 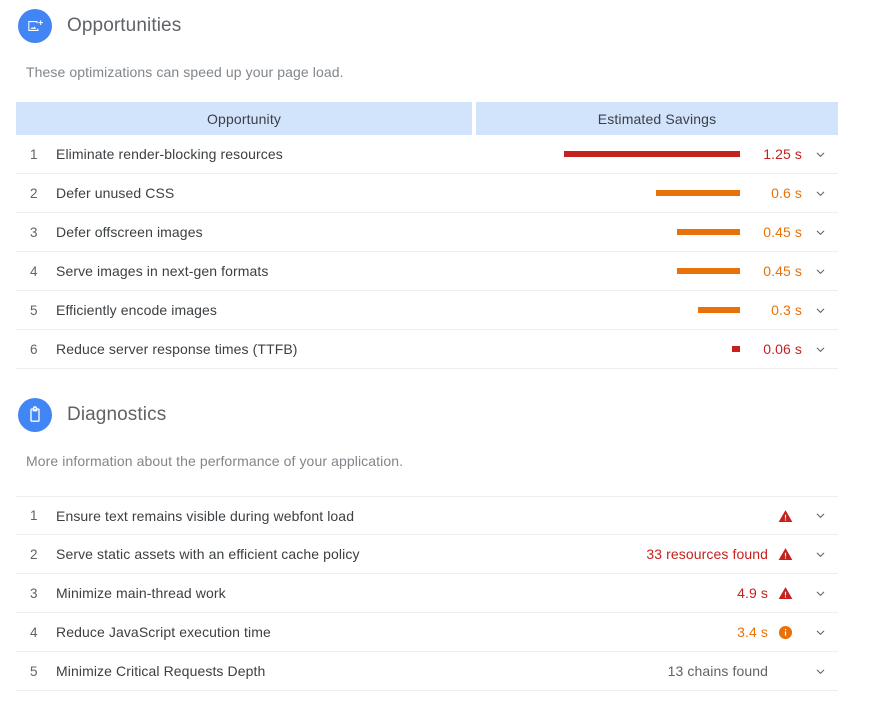 I want to click on table-row: 2 Defer unused CSS 0.6 s, so click(x=427, y=193).